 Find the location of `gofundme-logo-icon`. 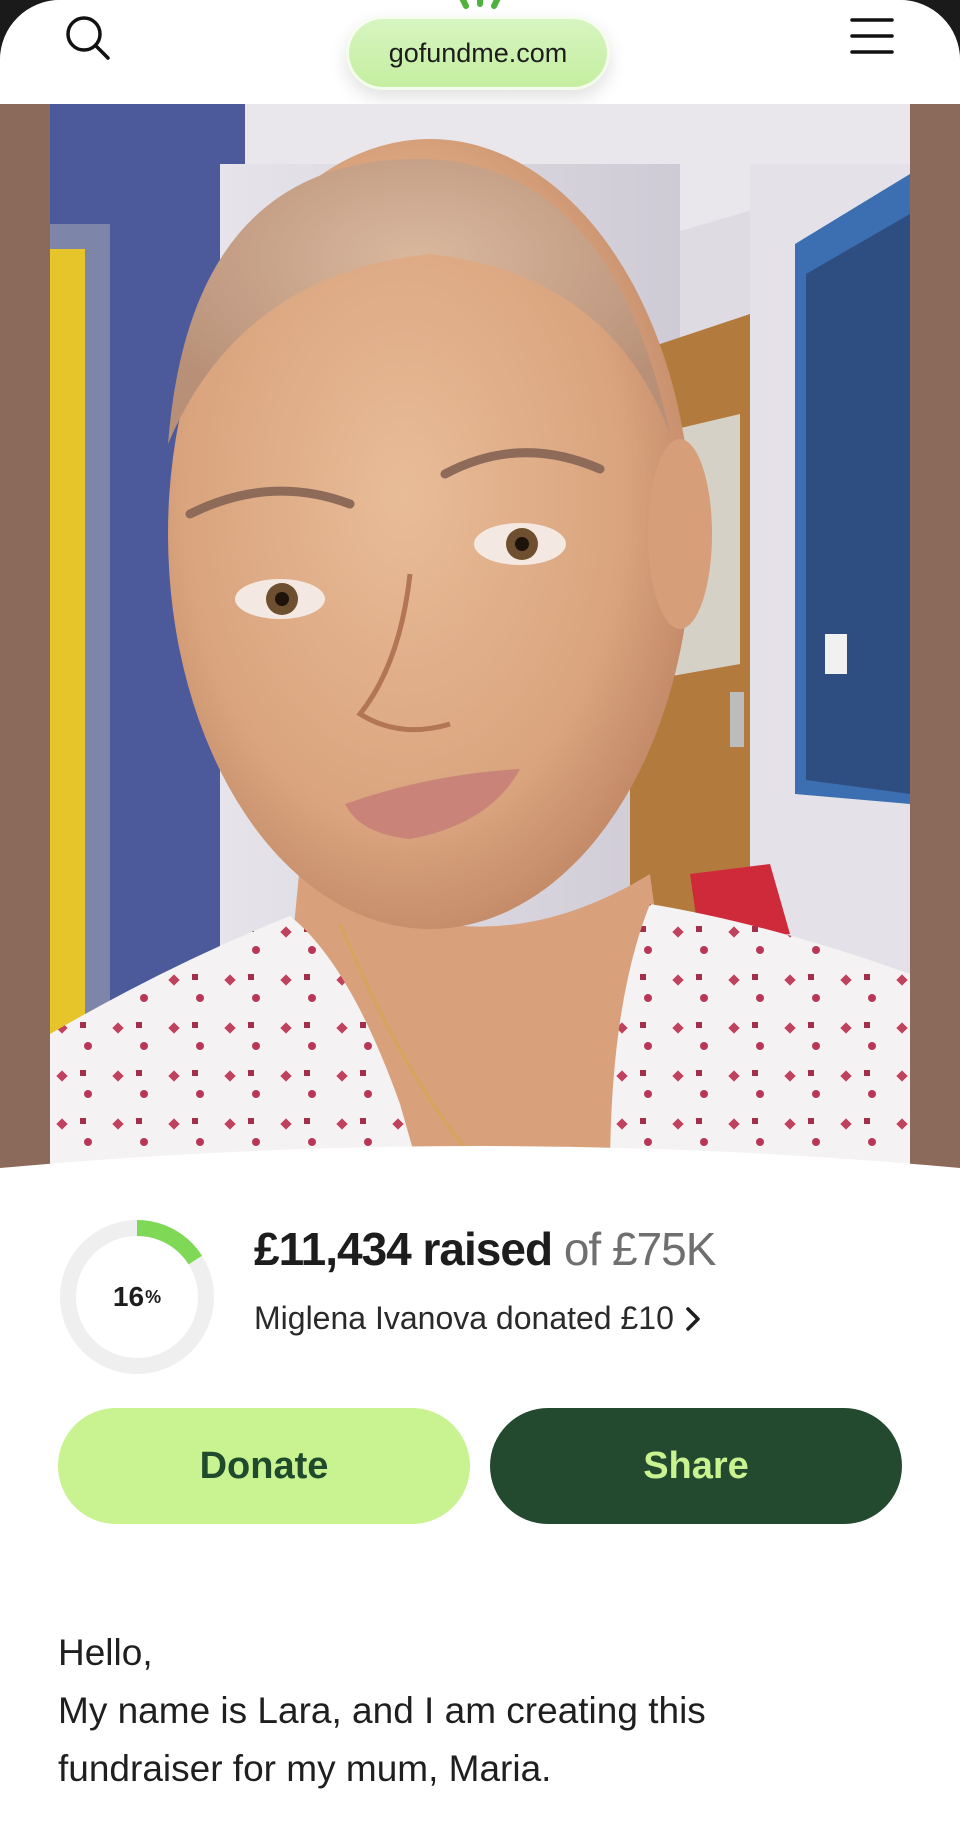

gofundme-logo-icon is located at coordinates (480, 4).